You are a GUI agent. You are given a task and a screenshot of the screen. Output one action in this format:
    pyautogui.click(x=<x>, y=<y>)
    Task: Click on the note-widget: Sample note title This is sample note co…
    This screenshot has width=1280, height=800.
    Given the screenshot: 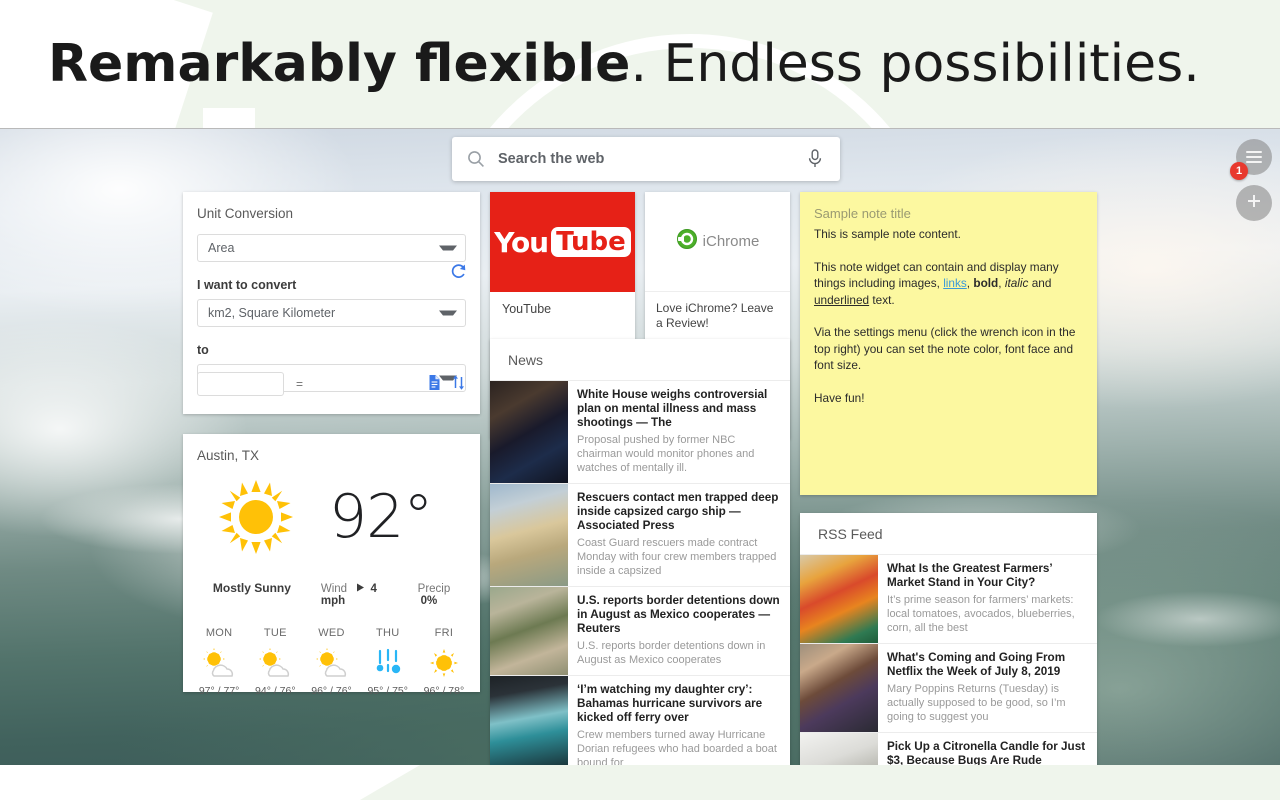 What is the action you would take?
    pyautogui.click(x=948, y=343)
    